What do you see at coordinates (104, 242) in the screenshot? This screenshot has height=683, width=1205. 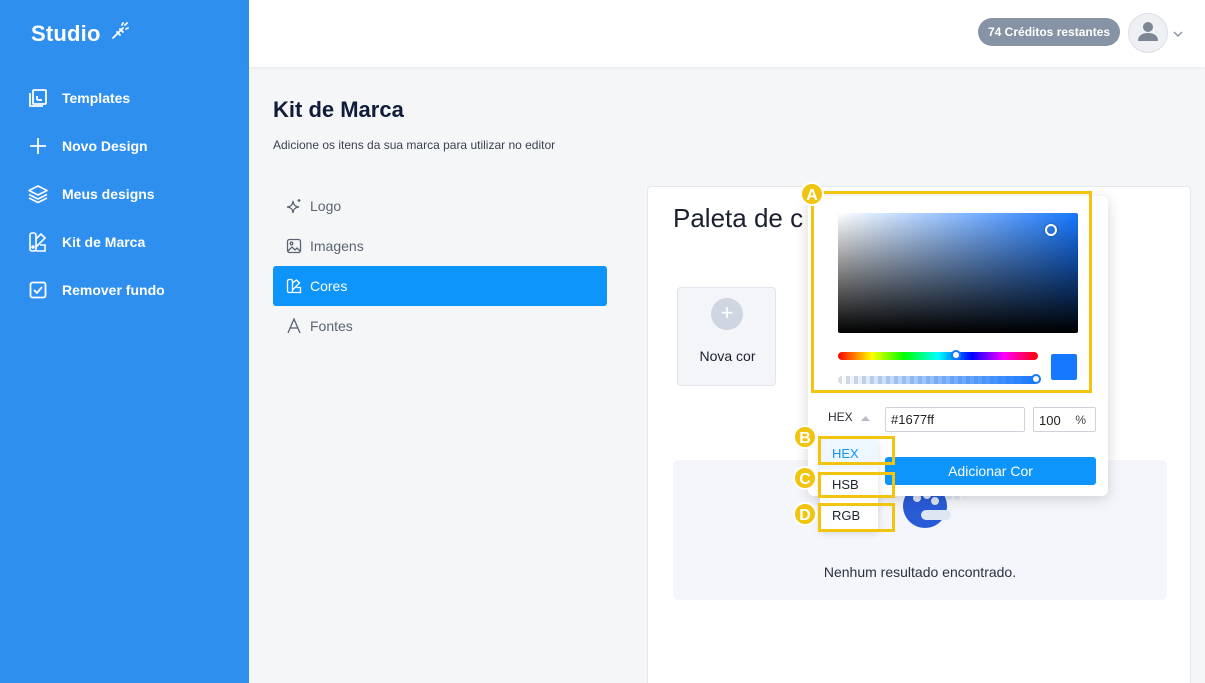 I see `sidebar-item-label: Kit de Marca` at bounding box center [104, 242].